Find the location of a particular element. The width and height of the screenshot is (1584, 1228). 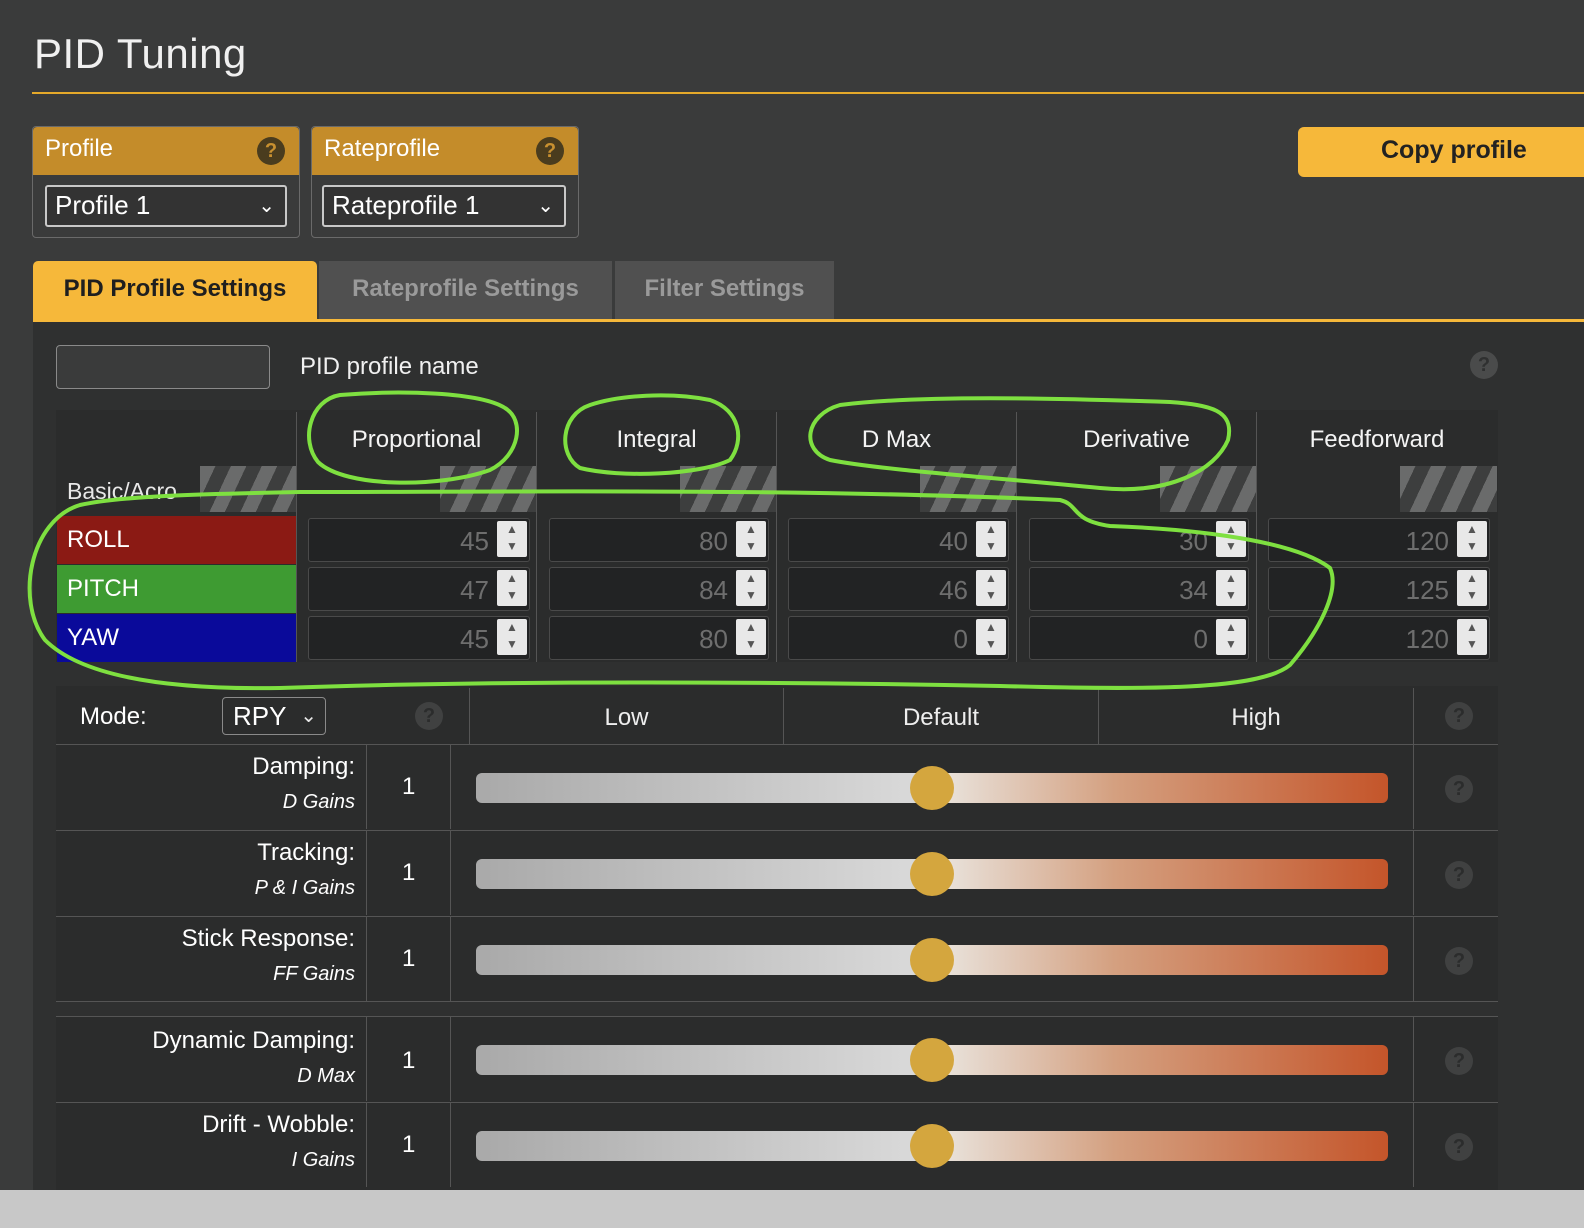

slider-row-stick-response: Stick Response: FF Gains 1 ? is located at coordinates (777, 958).